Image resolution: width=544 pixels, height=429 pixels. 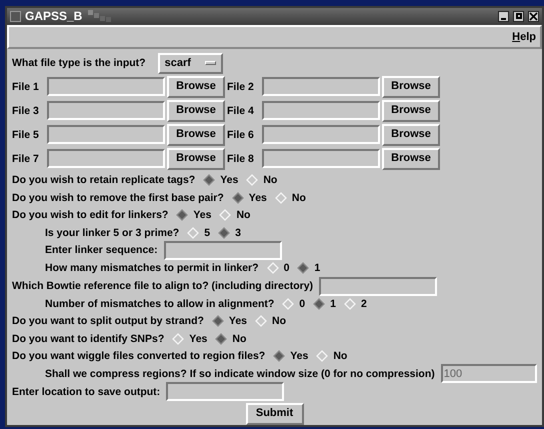 I want to click on file-label: File 7, so click(x=26, y=159).